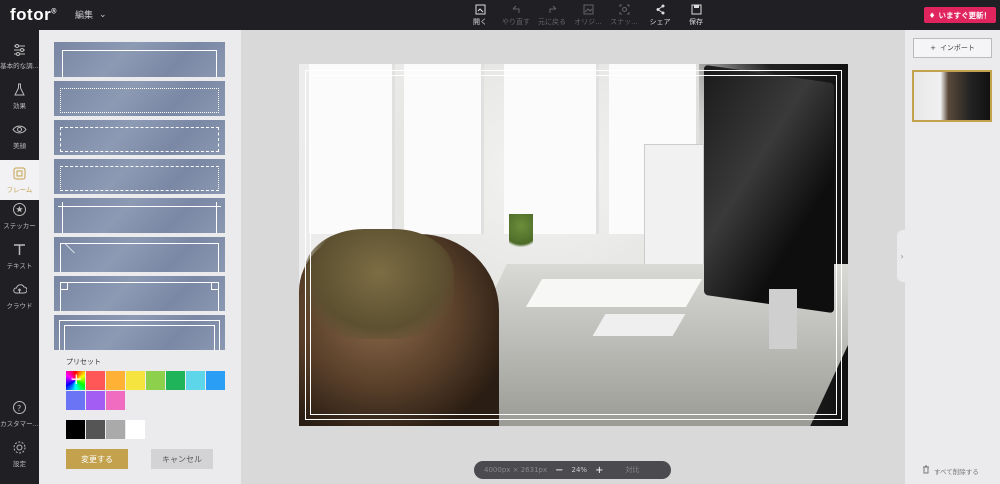 The image size is (1000, 484). I want to click on zoom-bar: 4000px × 2631px − 24% + 対比, so click(572, 470).